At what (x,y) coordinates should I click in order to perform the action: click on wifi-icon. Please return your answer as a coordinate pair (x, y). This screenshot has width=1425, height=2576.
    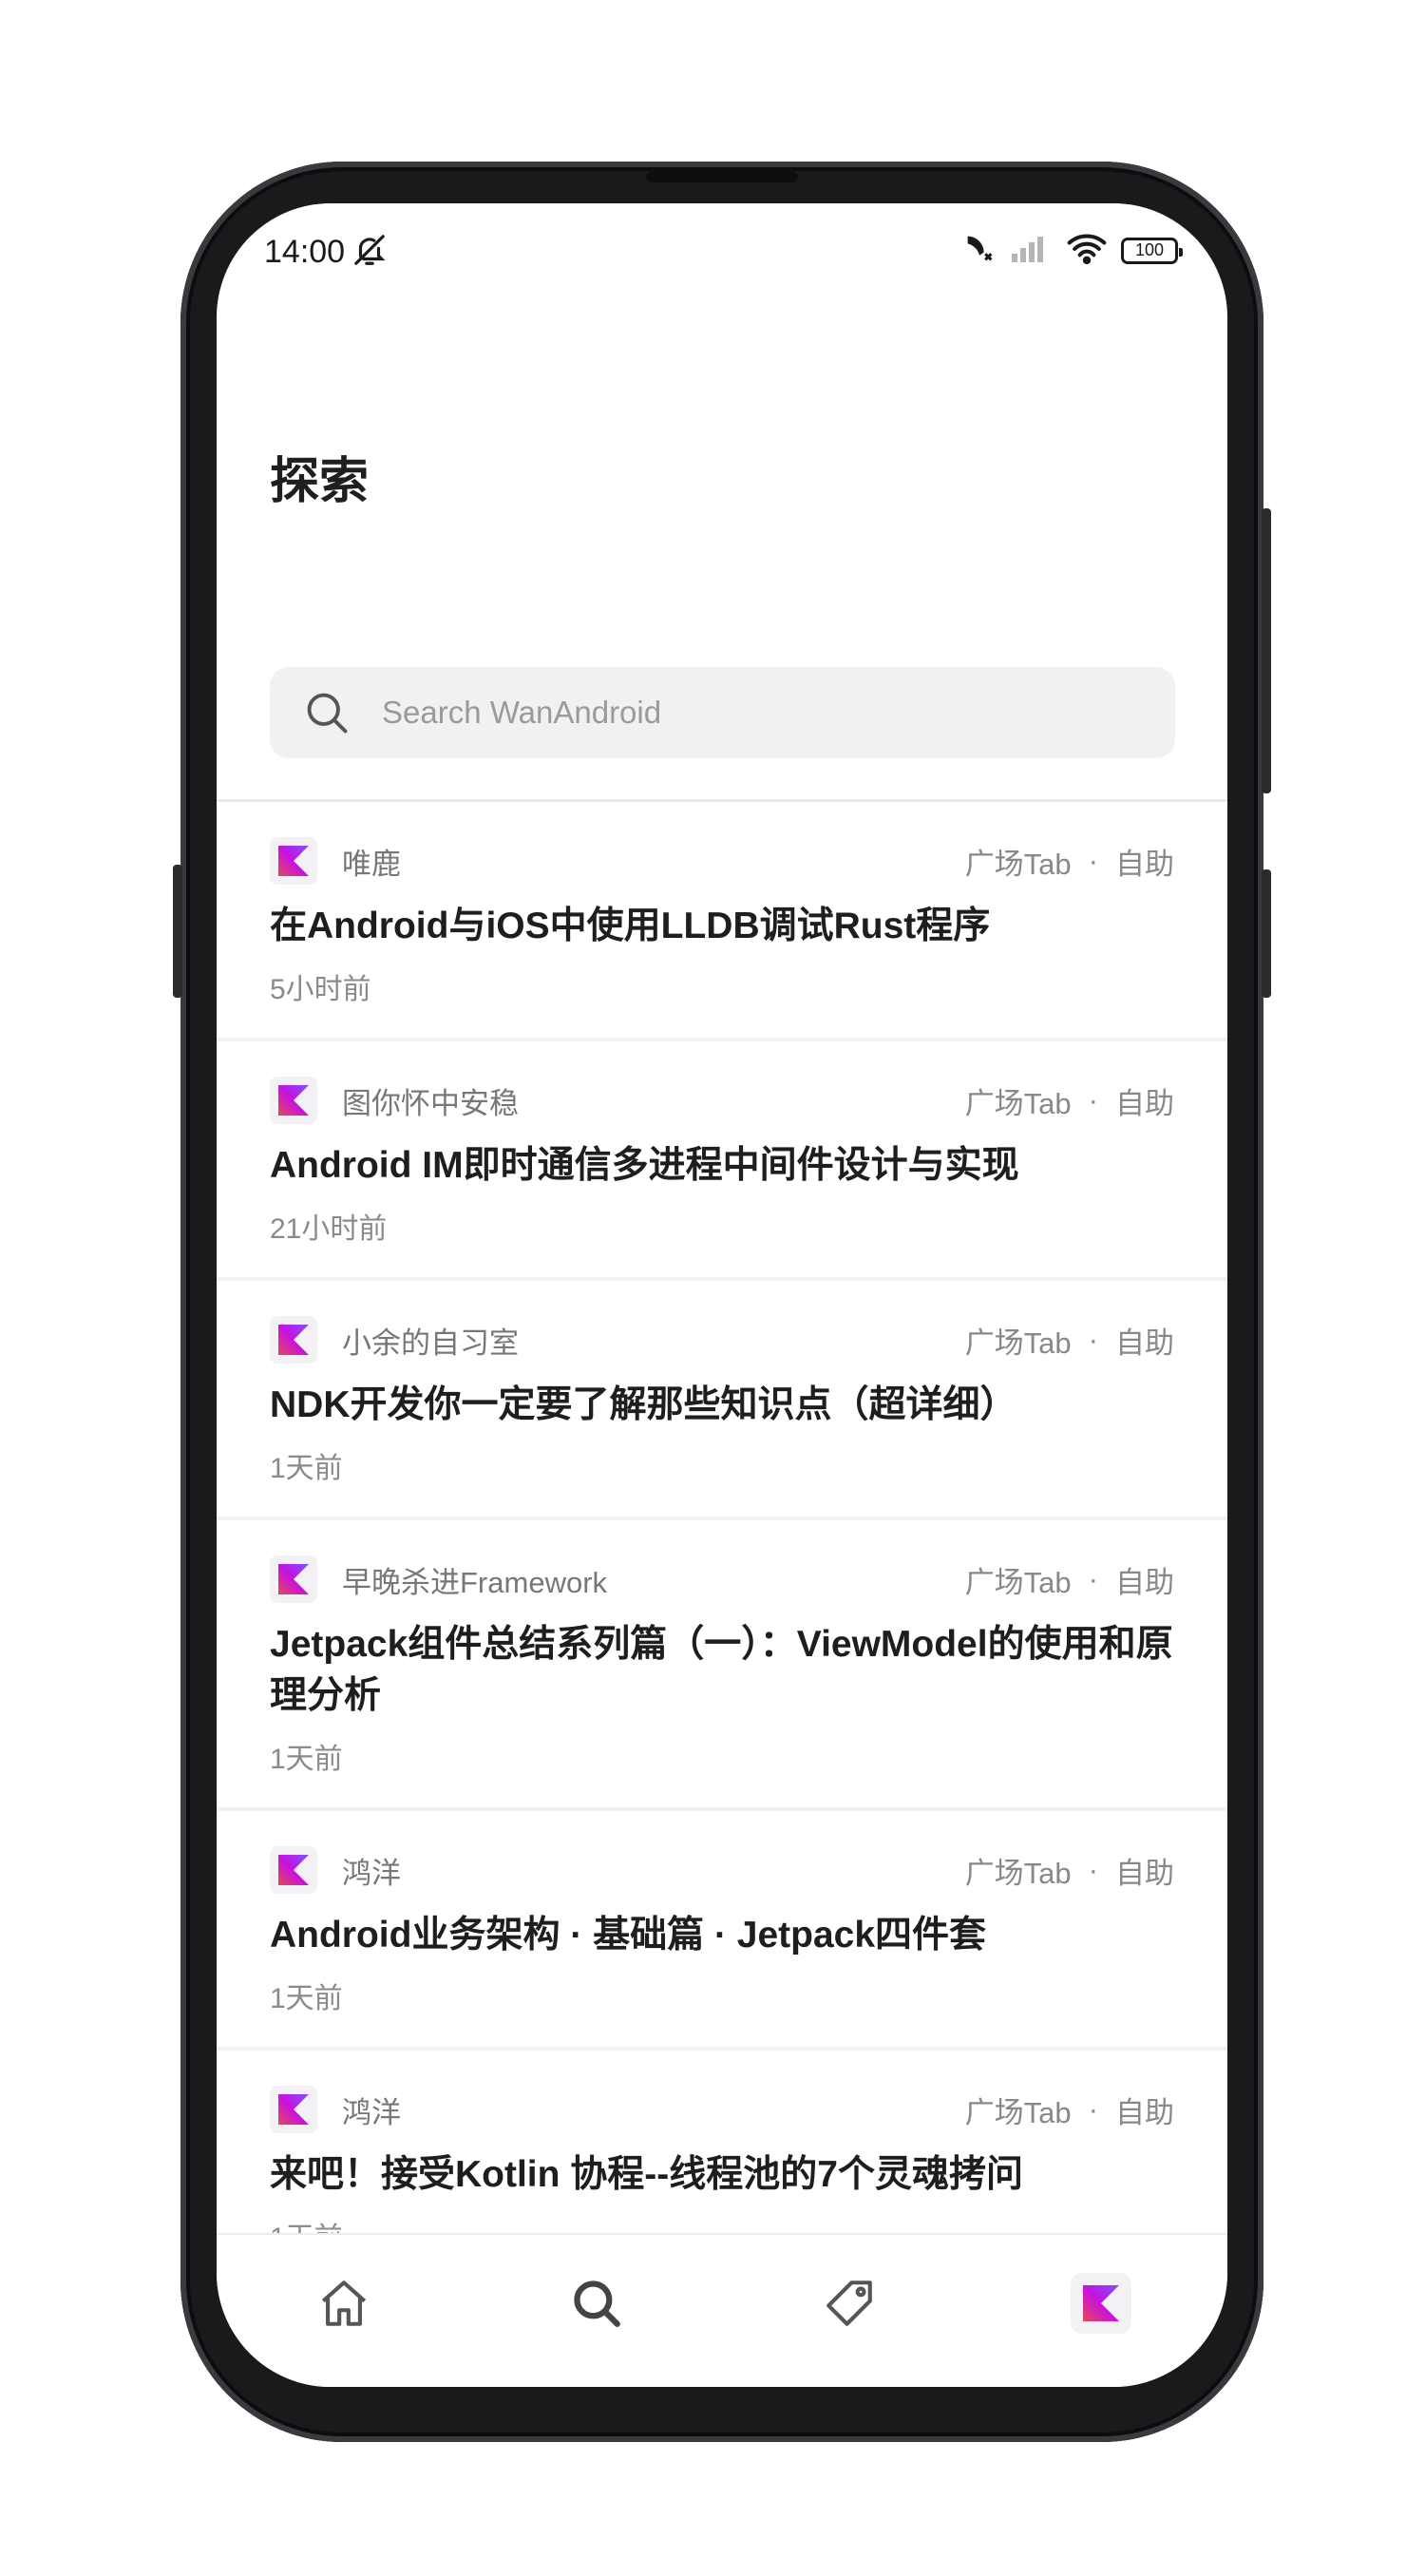
    Looking at the image, I should click on (1087, 251).